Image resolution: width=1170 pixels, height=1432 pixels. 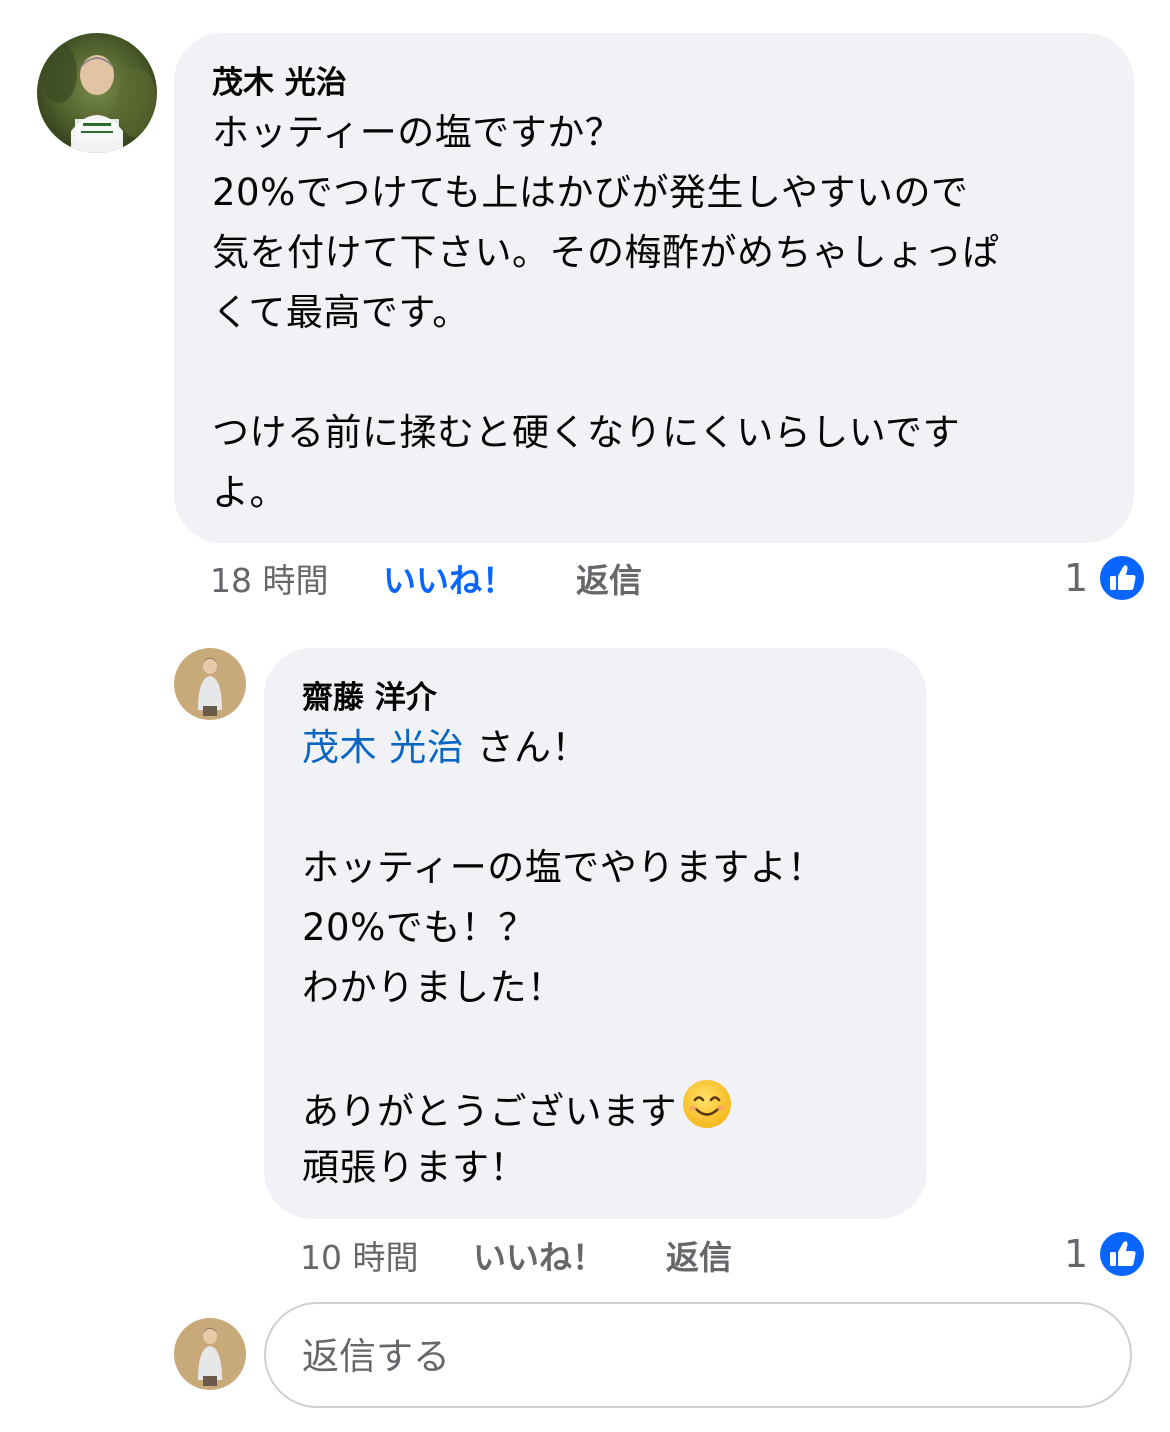 I want to click on reply-input-placeholder: 返信する, so click(x=376, y=1356).